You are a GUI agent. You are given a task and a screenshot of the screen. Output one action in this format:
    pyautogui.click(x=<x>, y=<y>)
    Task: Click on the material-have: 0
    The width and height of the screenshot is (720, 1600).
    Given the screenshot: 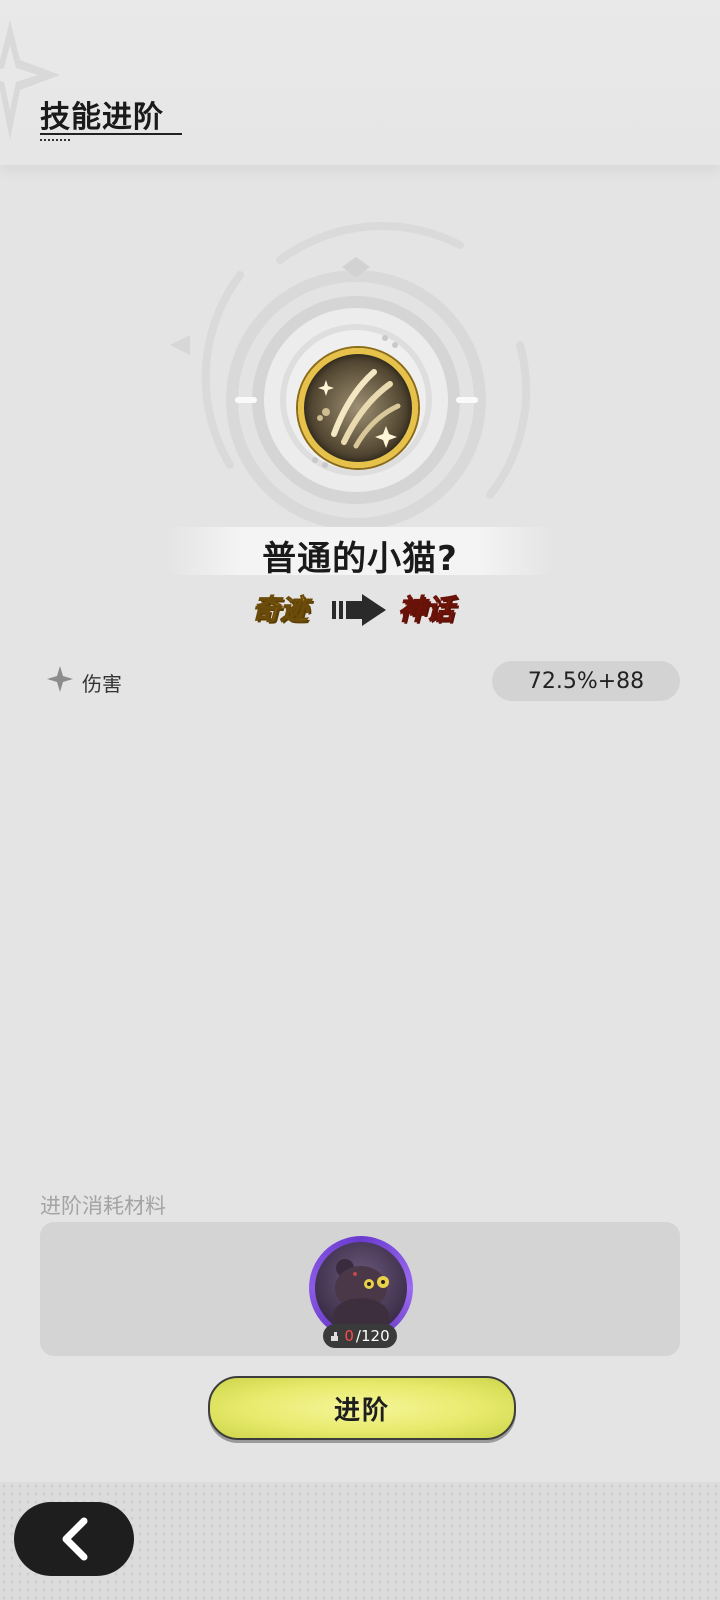 What is the action you would take?
    pyautogui.click(x=349, y=1336)
    